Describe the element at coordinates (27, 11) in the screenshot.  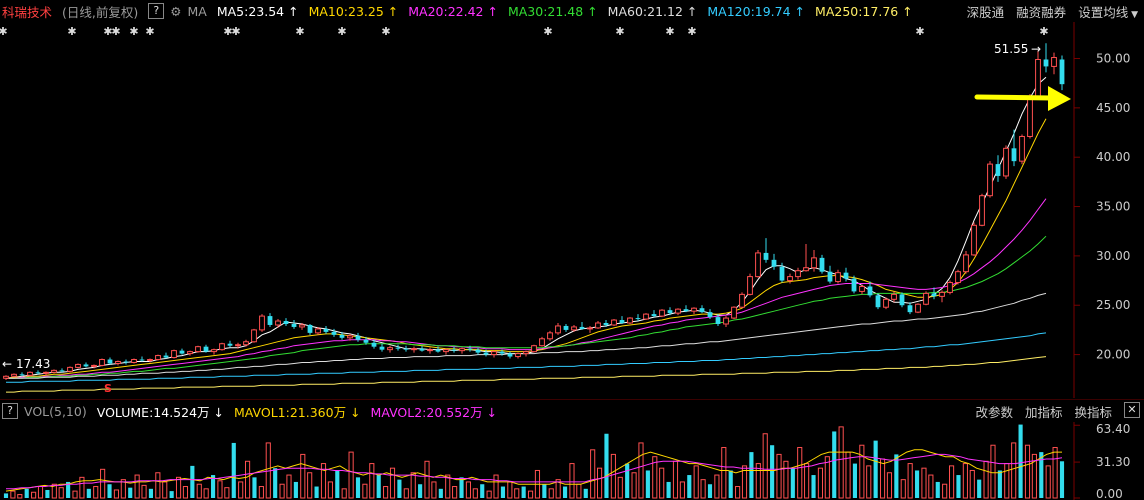
I see `stock-title: 科瑞技术` at that location.